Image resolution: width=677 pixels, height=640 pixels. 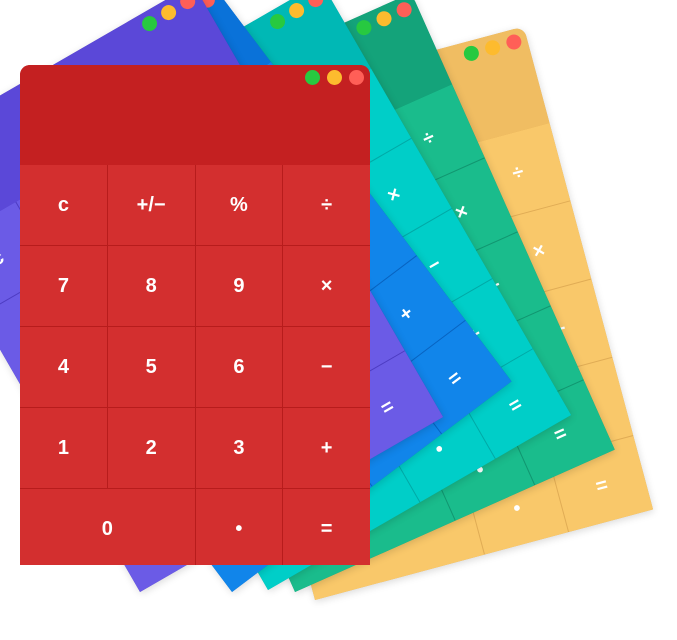 I want to click on key-3-button: 3, so click(x=239, y=448).